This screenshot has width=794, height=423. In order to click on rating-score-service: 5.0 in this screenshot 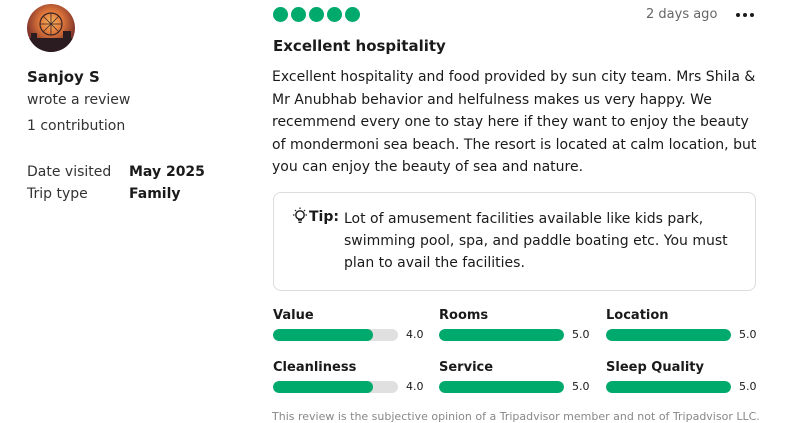, I will do `click(581, 386)`.